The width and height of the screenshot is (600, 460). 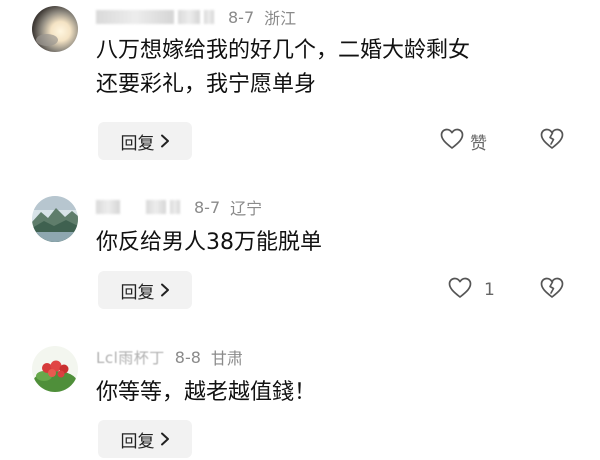 I want to click on avatar-flowers-icon, so click(x=55, y=369).